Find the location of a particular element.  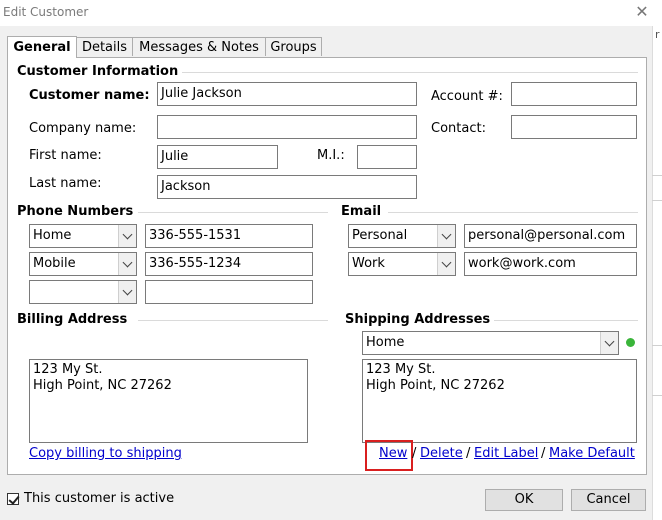

middle-initial-label: M.I.: is located at coordinates (331, 155).